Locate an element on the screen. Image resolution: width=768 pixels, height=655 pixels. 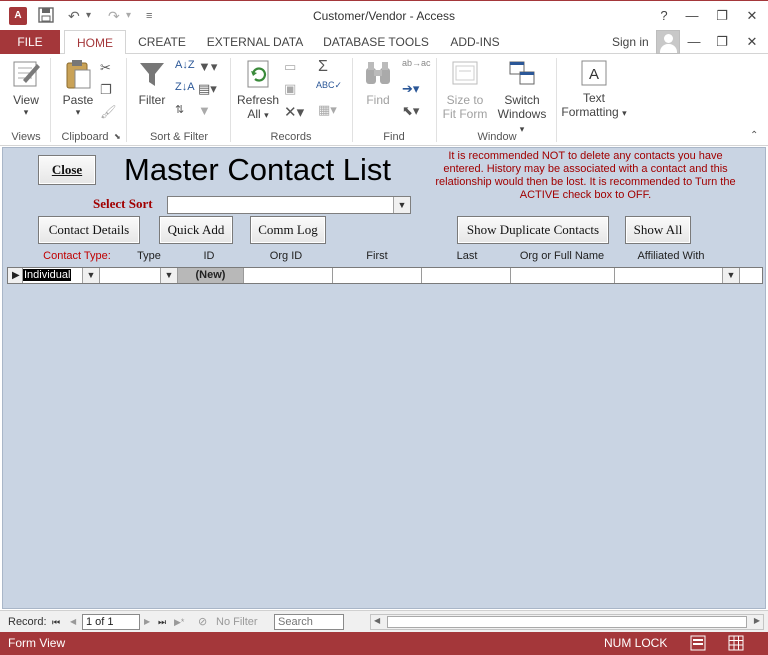
close-form-button: Close is located at coordinates (67, 170).